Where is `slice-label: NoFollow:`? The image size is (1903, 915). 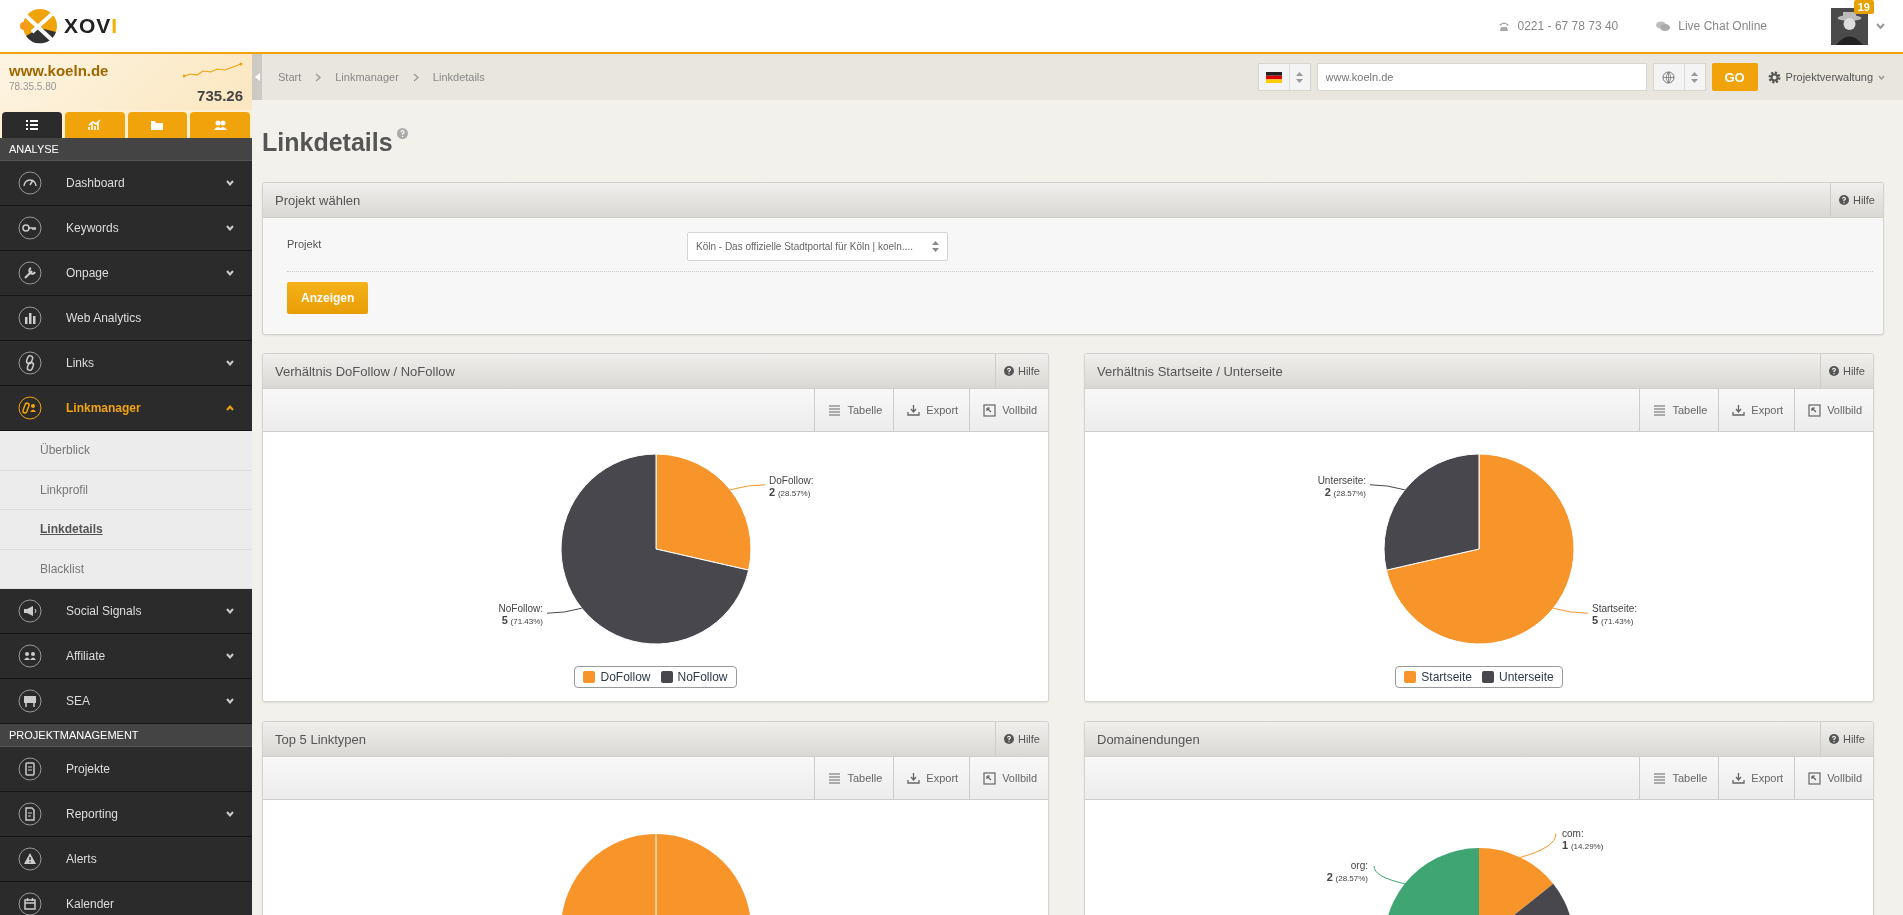
slice-label: NoFollow: is located at coordinates (520, 609).